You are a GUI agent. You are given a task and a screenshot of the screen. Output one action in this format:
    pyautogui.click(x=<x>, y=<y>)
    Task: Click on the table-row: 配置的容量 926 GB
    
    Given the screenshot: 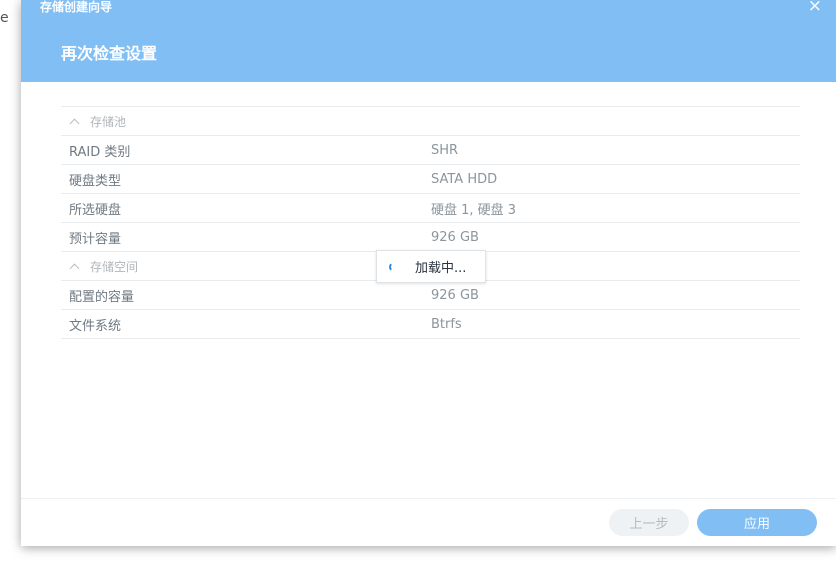 What is the action you would take?
    pyautogui.click(x=430, y=295)
    